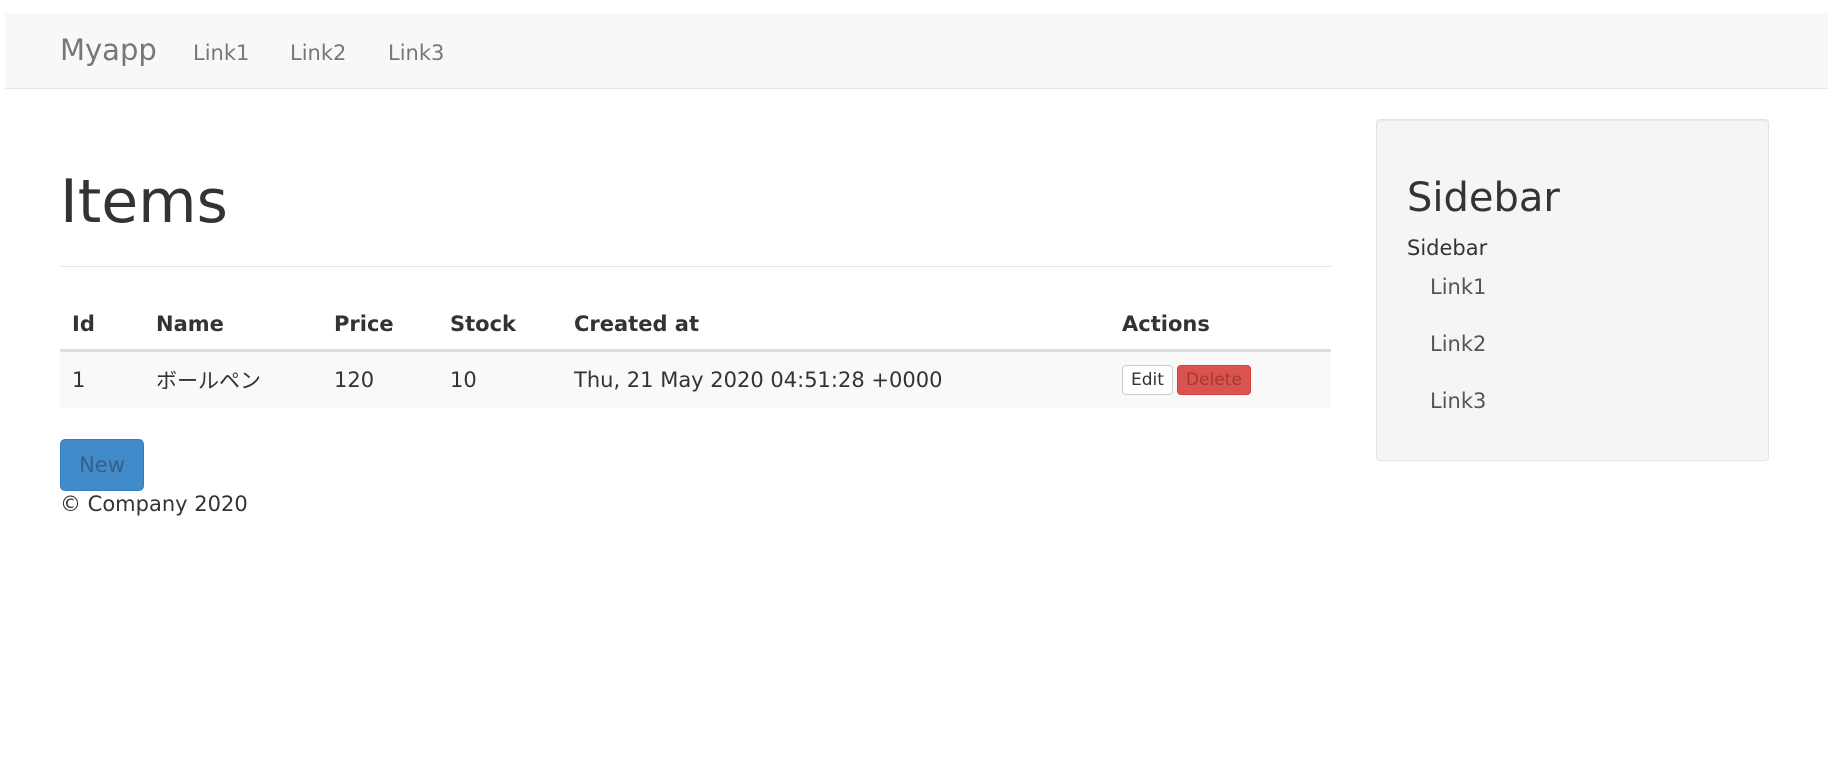 This screenshot has width=1828, height=774. I want to click on sidebar-link-1: Link1, so click(1458, 287).